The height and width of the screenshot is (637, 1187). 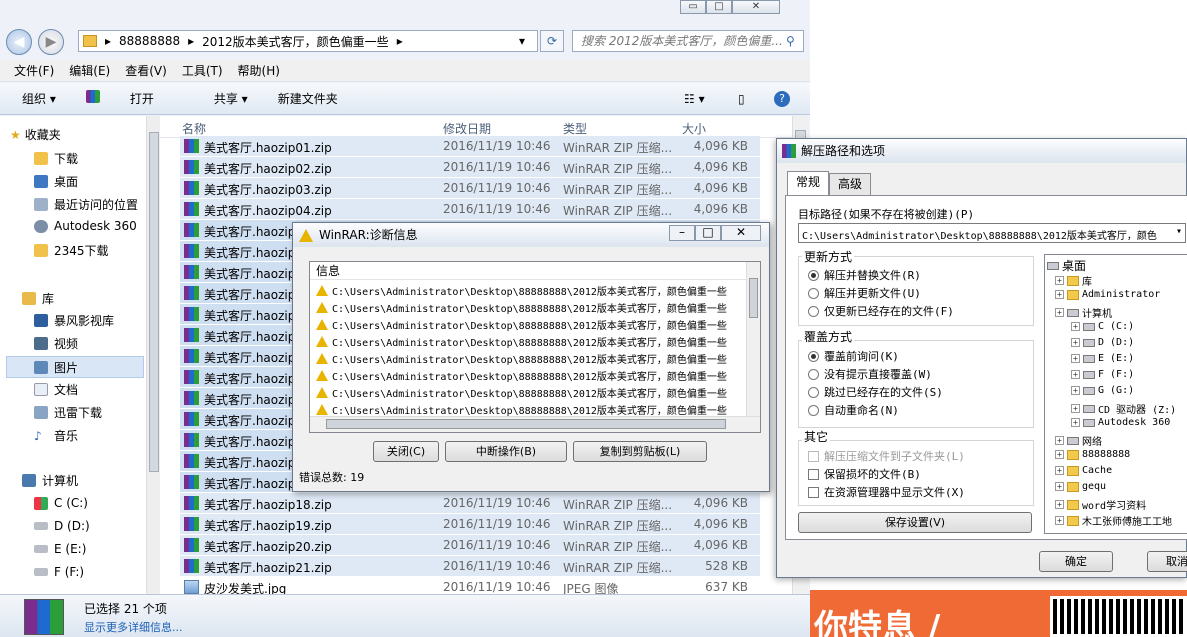 I want to click on tree-node: + C (C:), so click(x=1102, y=326).